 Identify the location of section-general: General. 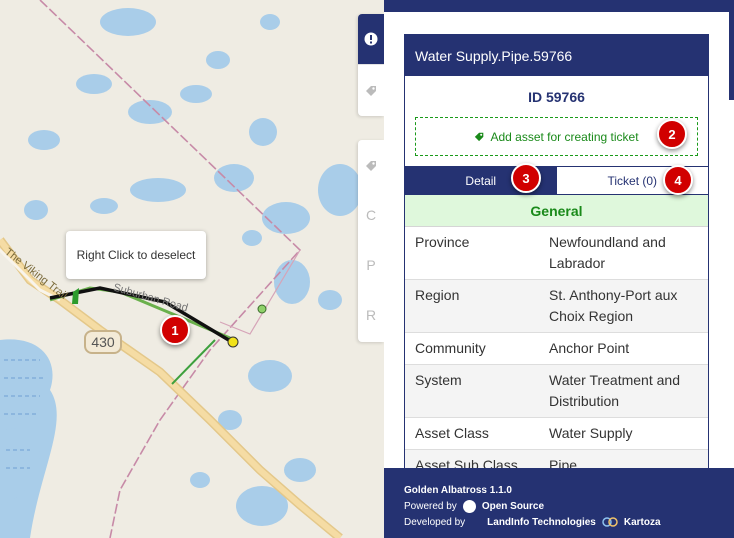
(556, 211).